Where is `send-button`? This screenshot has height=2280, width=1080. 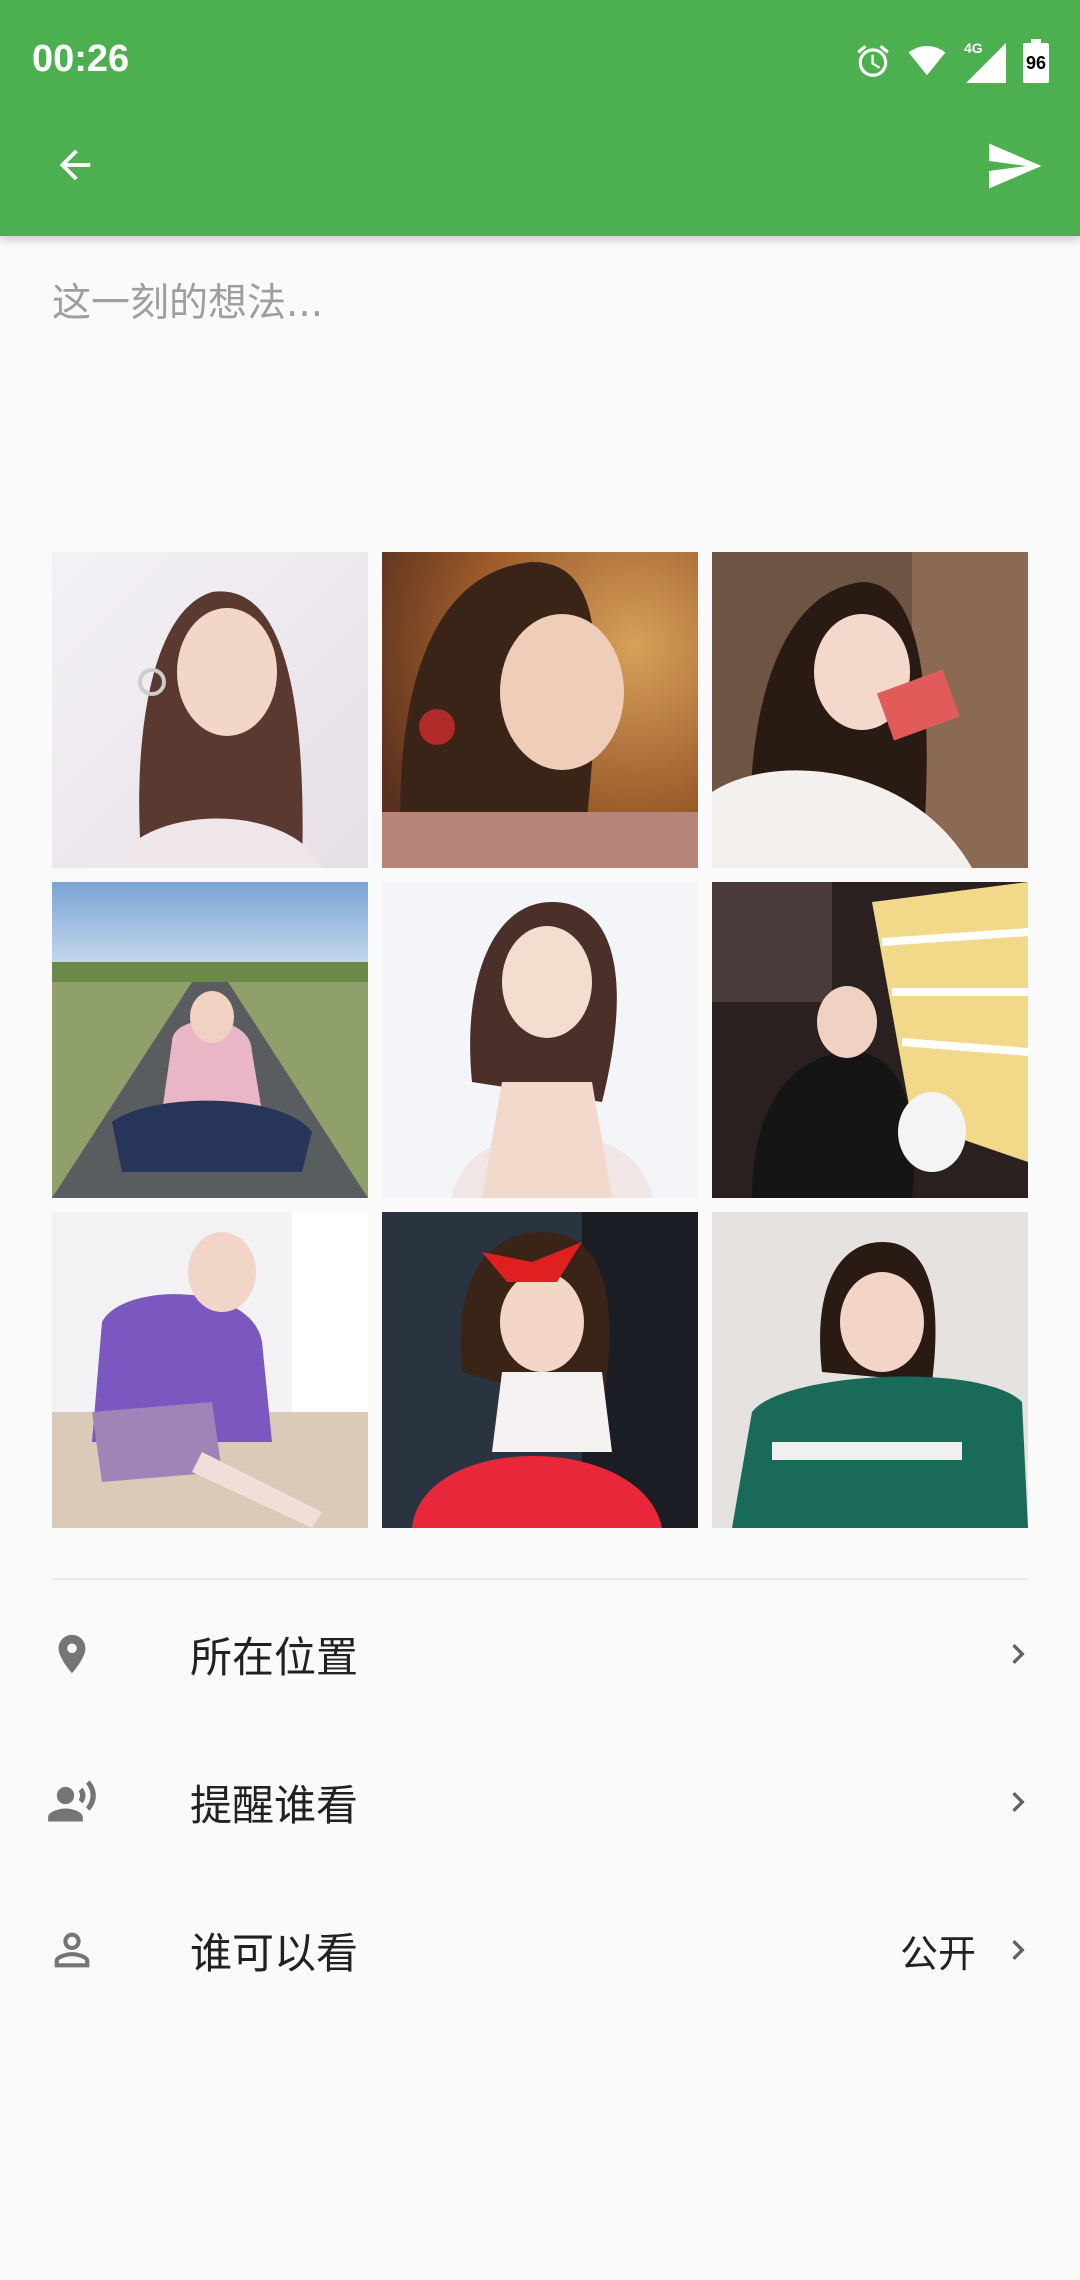
send-button is located at coordinates (1014, 166).